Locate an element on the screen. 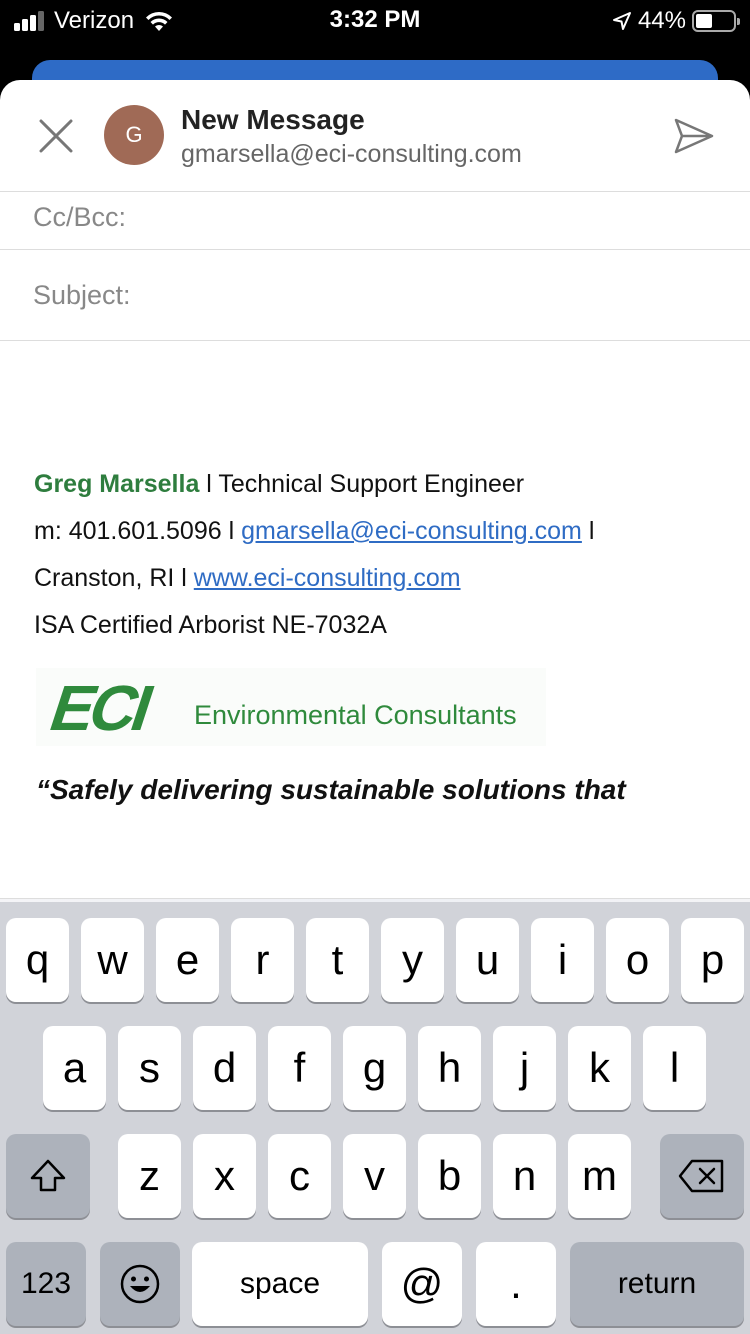 Image resolution: width=750 pixels, height=1334 pixels. key-t: t is located at coordinates (337, 960).